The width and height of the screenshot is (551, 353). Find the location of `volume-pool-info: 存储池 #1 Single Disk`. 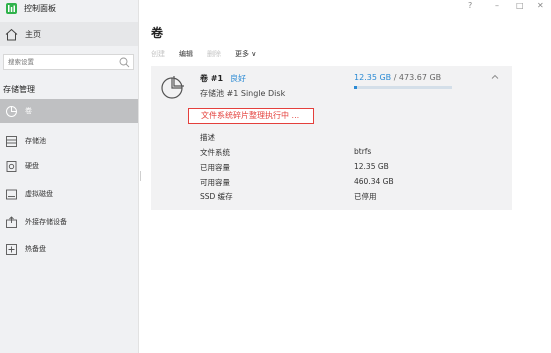

volume-pool-info: 存储池 #1 Single Disk is located at coordinates (243, 93).